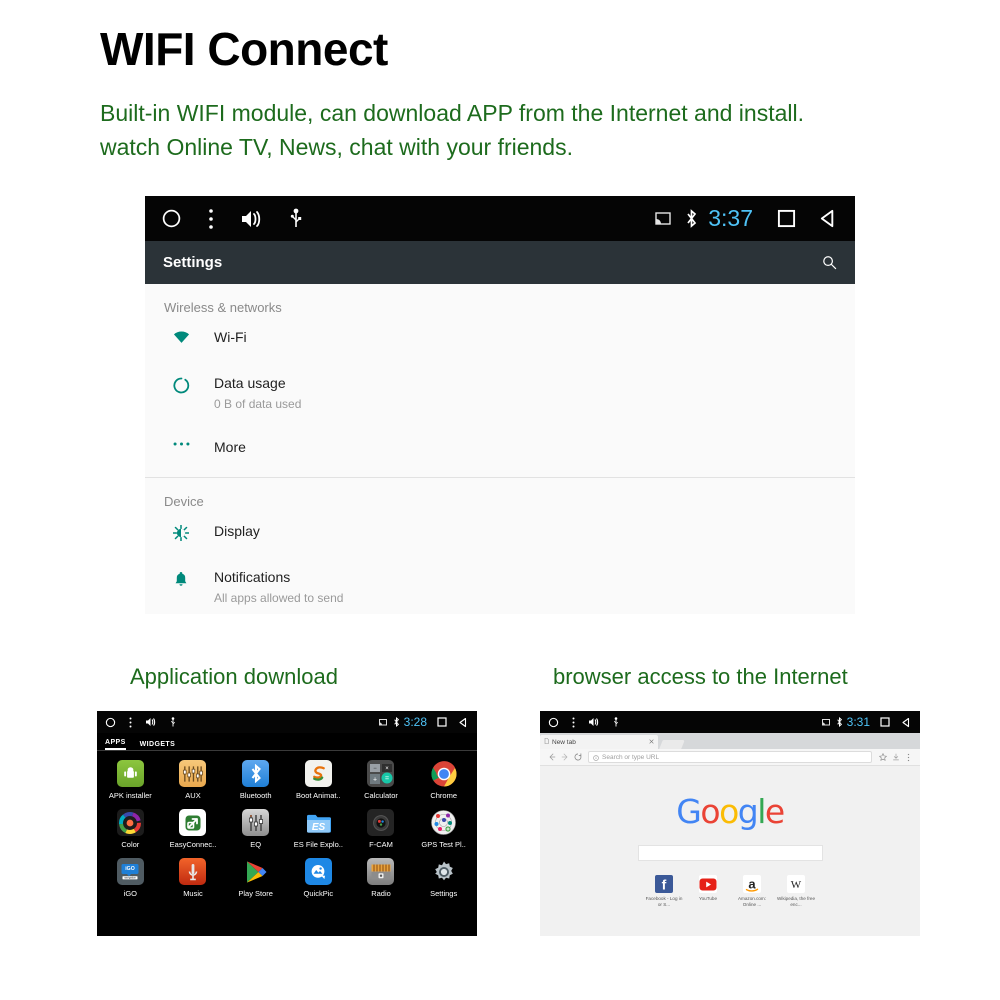 The height and width of the screenshot is (1000, 1000). Describe the element at coordinates (444, 893) in the screenshot. I see `app-label: Settings` at that location.